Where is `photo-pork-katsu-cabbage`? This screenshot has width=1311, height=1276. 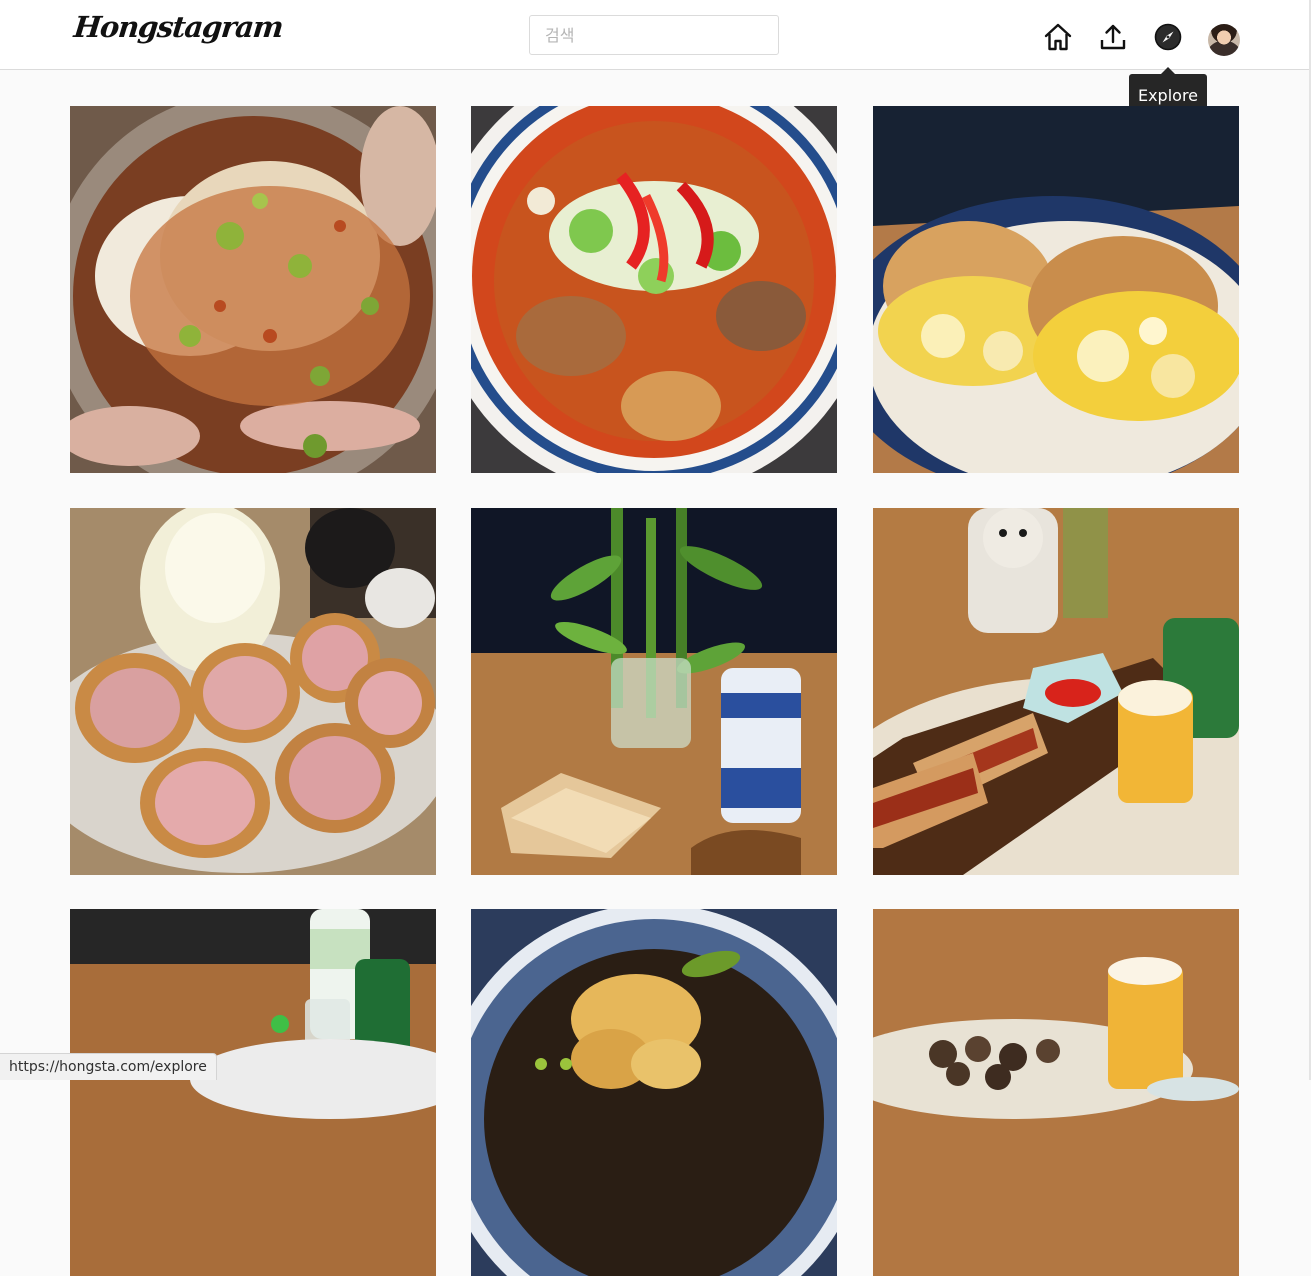
photo-pork-katsu-cabbage is located at coordinates (253, 691).